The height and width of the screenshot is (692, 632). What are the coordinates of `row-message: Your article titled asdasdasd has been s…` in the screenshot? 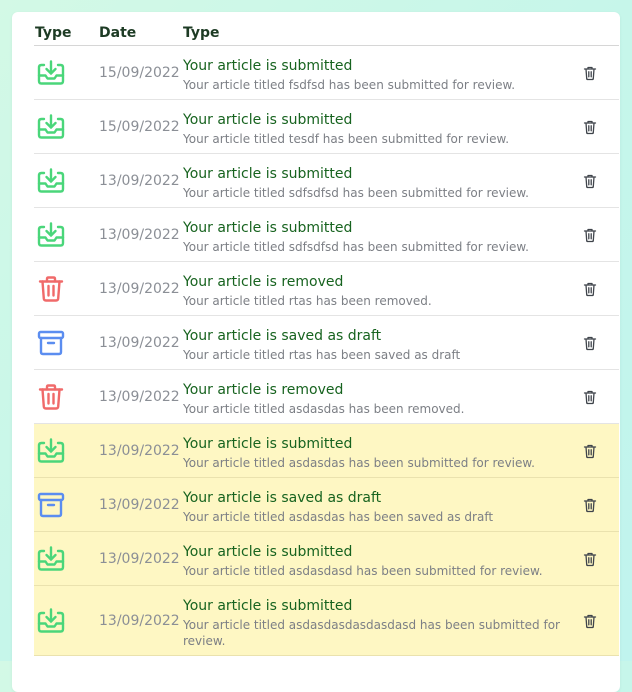 It's located at (363, 571).